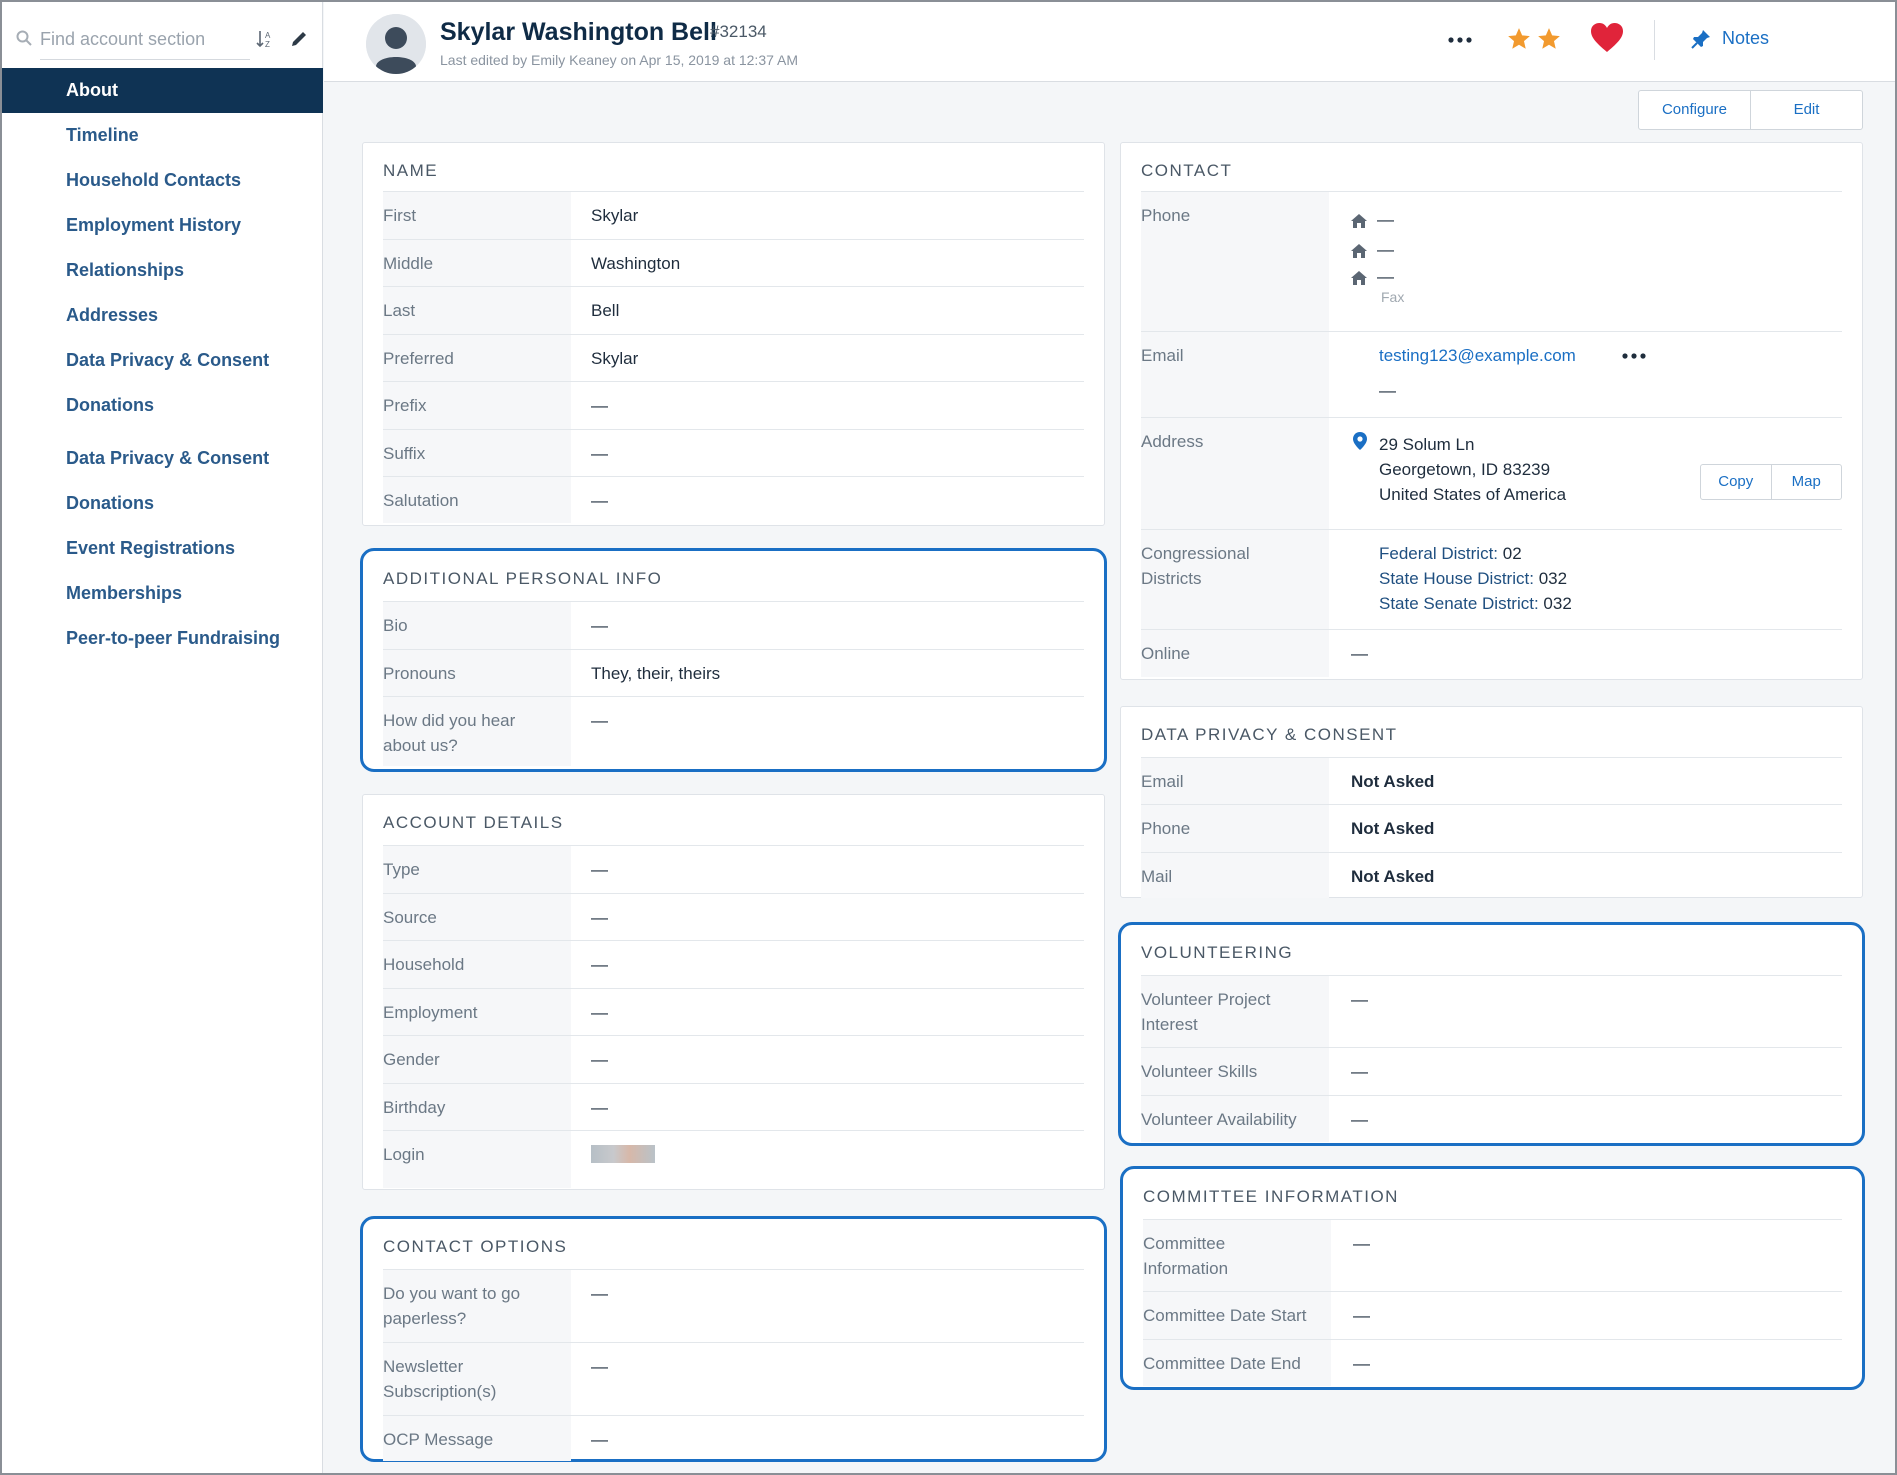 This screenshot has height=1475, width=1897. I want to click on field-label: Mail, so click(1235, 875).